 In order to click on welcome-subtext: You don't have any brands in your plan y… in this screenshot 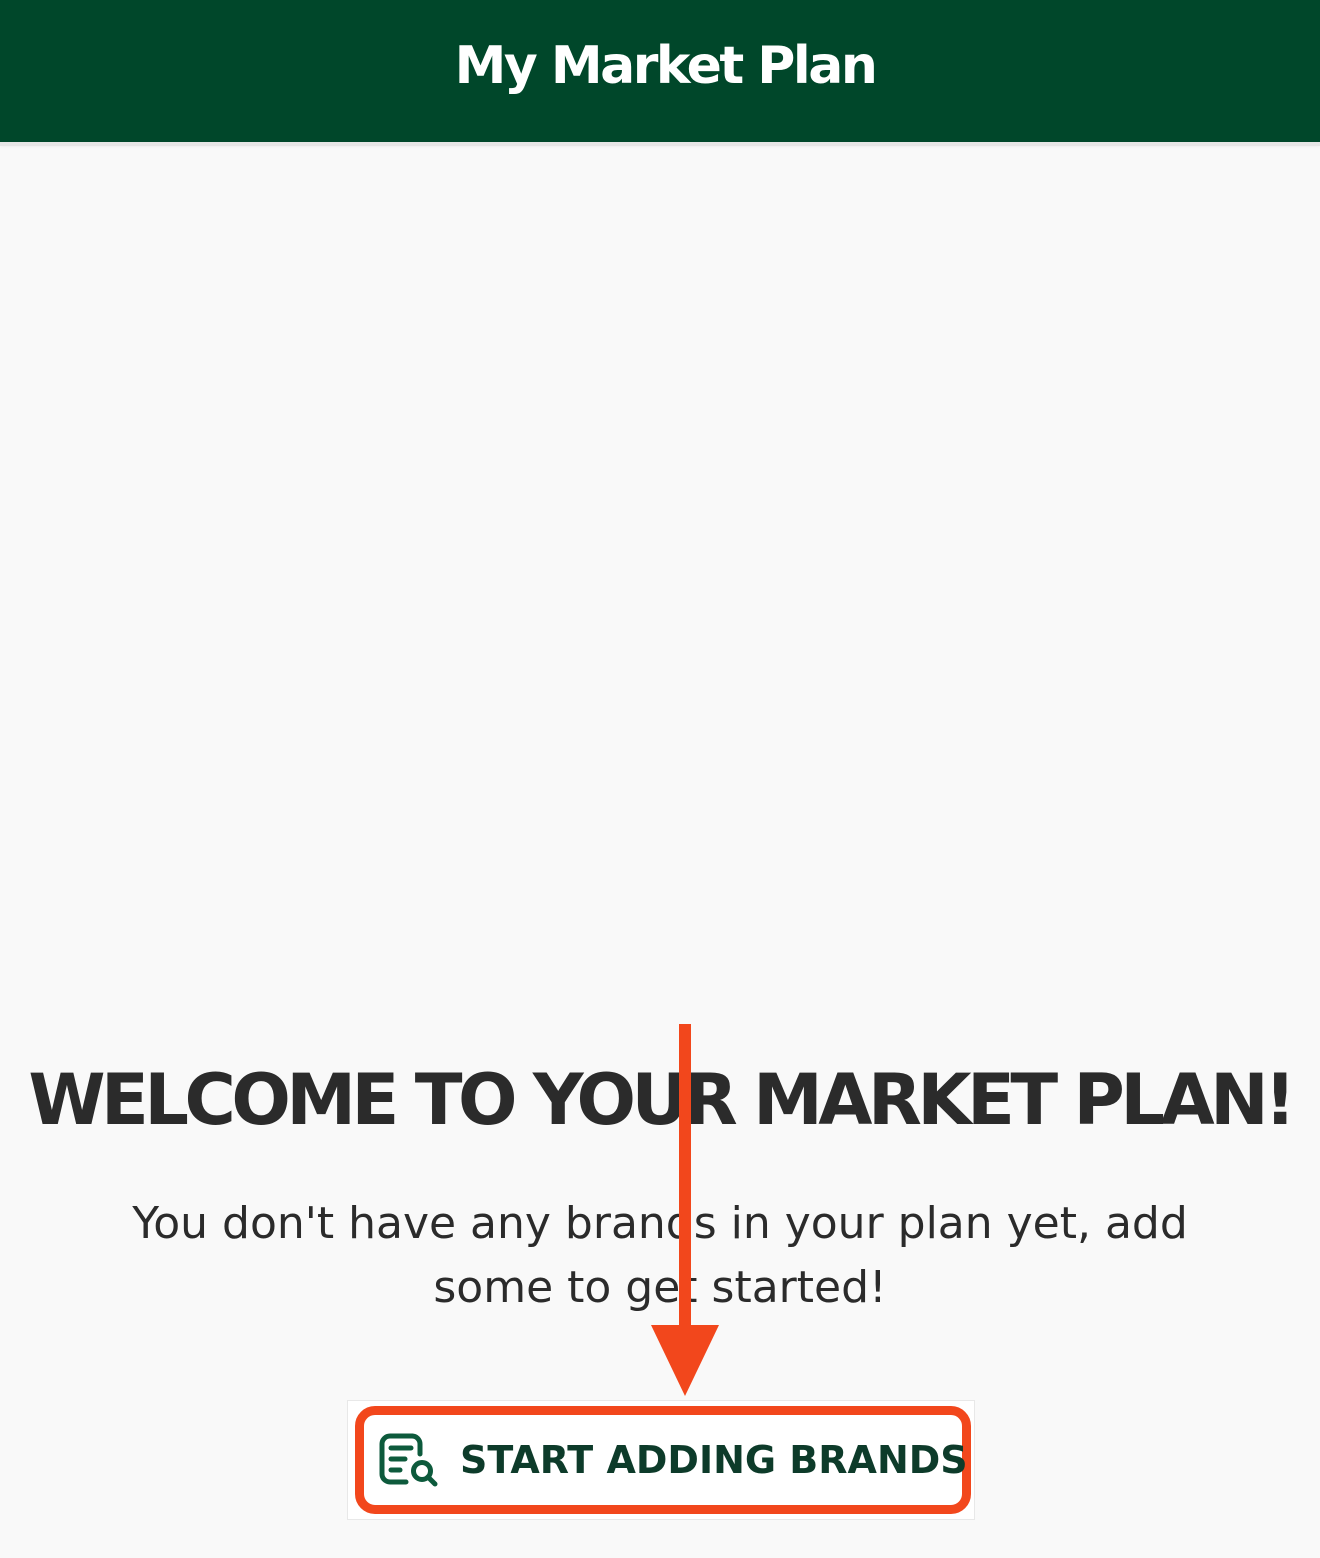, I will do `click(660, 1255)`.